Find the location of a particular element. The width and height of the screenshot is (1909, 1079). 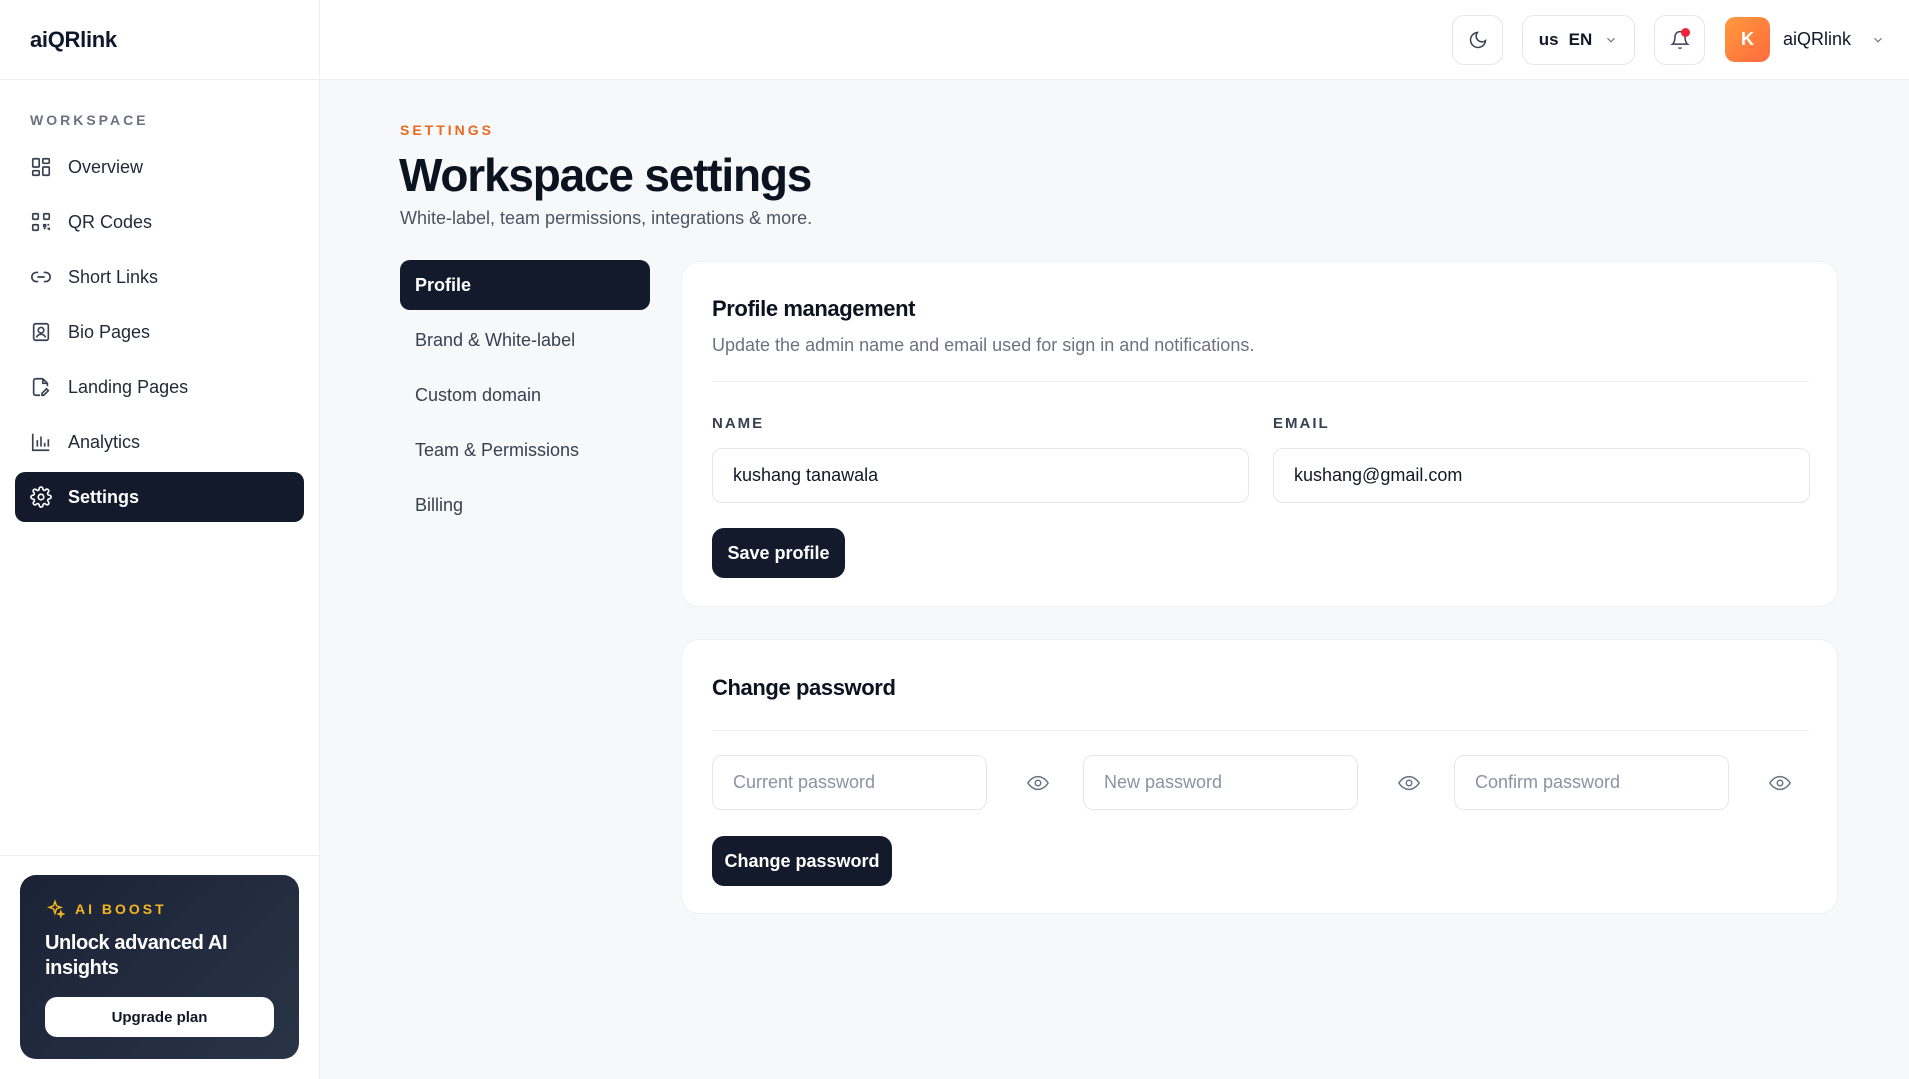

language-selector: us EN is located at coordinates (1578, 40).